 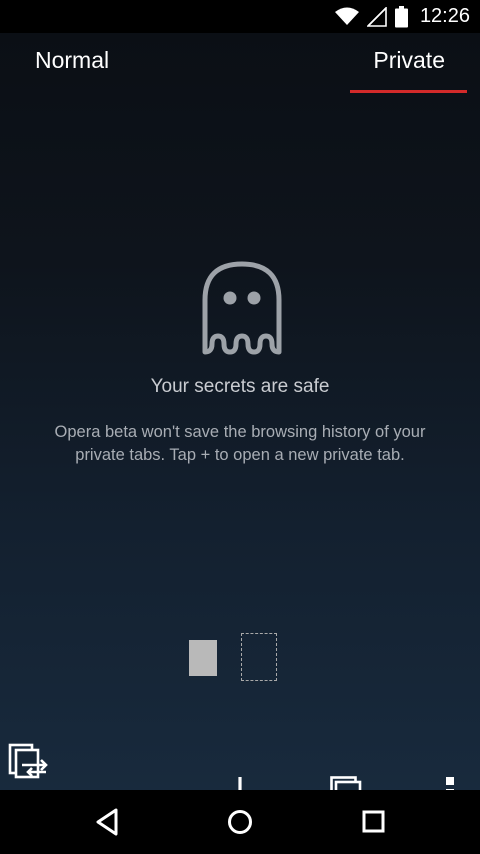 I want to click on page-indicator-current, so click(x=203, y=658).